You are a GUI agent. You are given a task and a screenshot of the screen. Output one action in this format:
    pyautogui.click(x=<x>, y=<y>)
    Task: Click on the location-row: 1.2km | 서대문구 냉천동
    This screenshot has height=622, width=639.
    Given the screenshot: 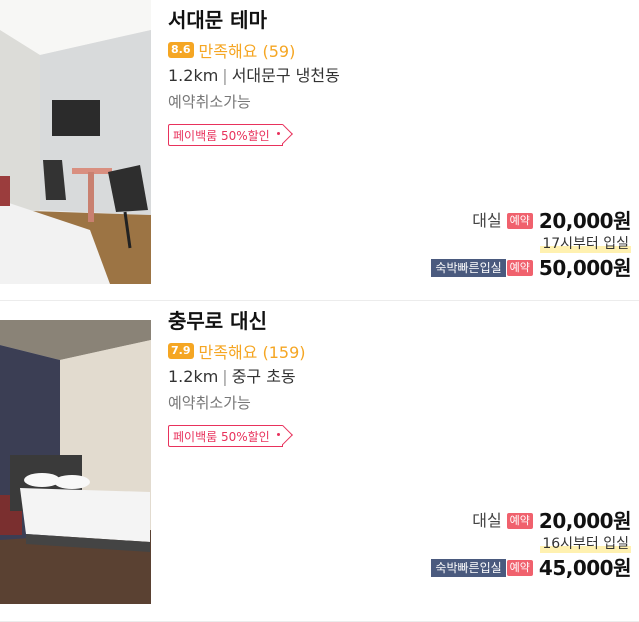 What is the action you would take?
    pyautogui.click(x=398, y=76)
    